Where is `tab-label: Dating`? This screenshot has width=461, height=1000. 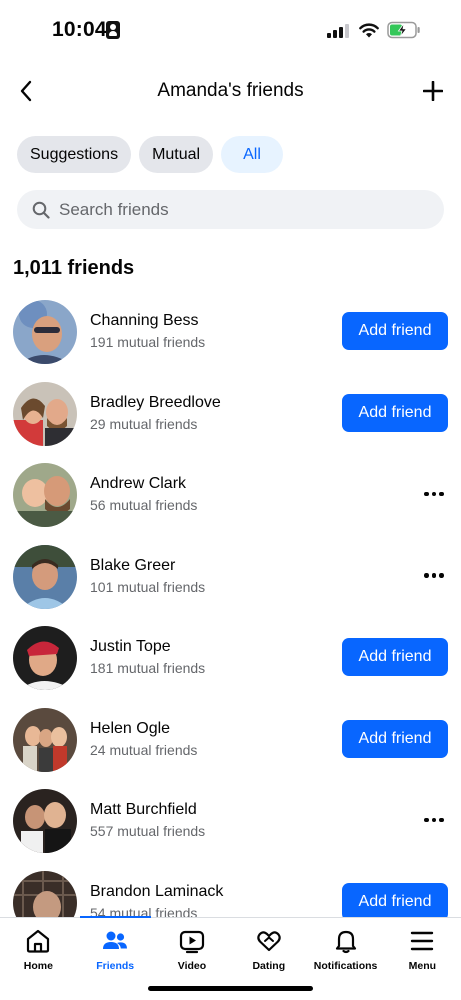
tab-label: Dating is located at coordinates (269, 966).